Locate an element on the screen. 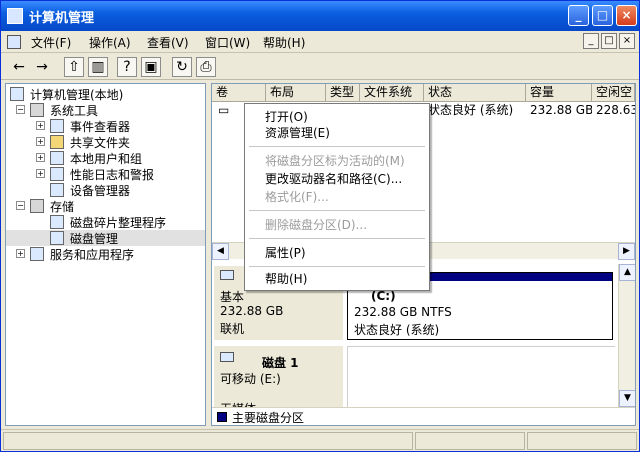  event-viewer-icon is located at coordinates (57, 126).